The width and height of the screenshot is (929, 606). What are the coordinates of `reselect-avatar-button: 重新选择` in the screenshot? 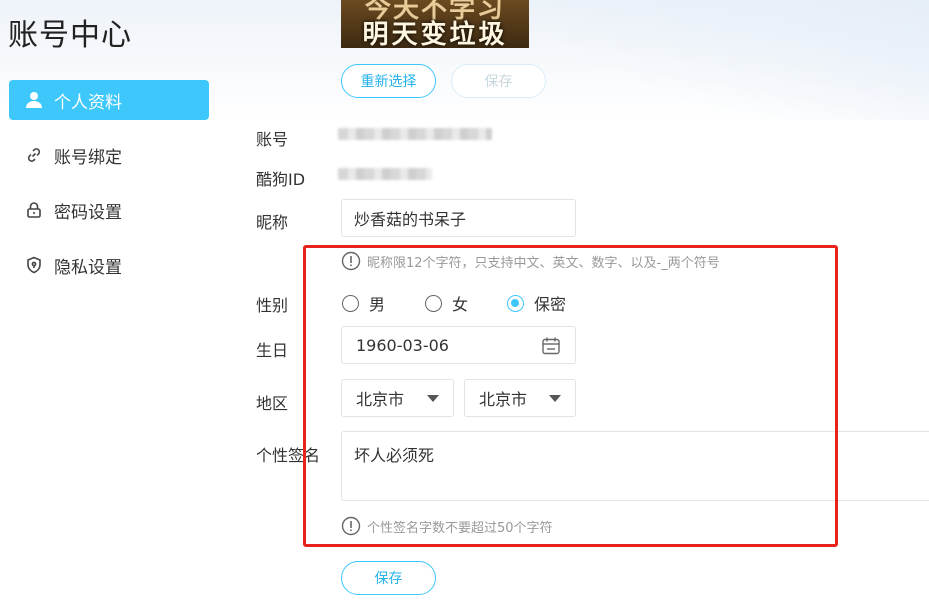 It's located at (388, 81).